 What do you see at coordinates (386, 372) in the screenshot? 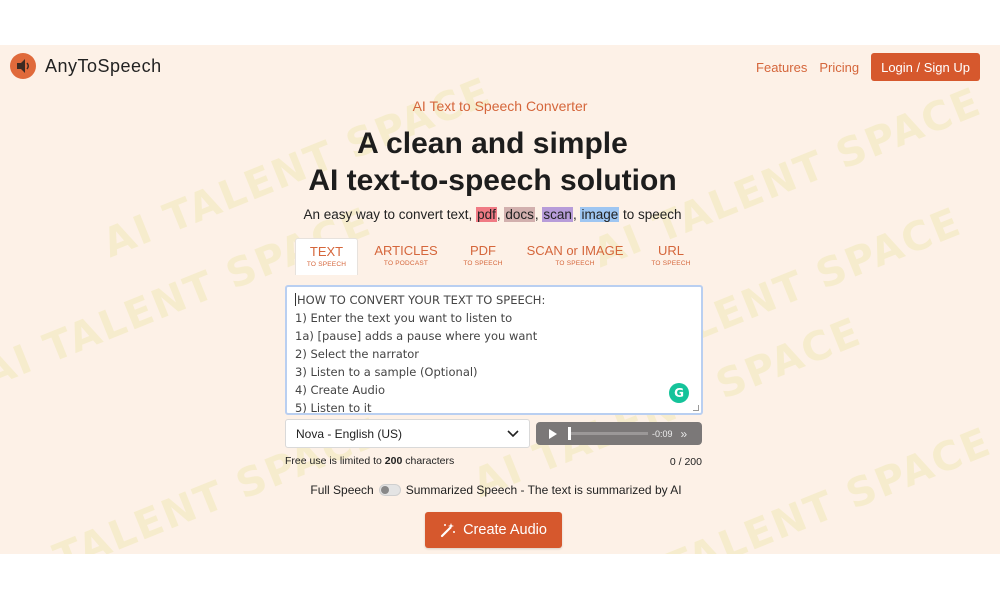
I see `placeholder-line: 3) Listen to a sample (Optional)` at bounding box center [386, 372].